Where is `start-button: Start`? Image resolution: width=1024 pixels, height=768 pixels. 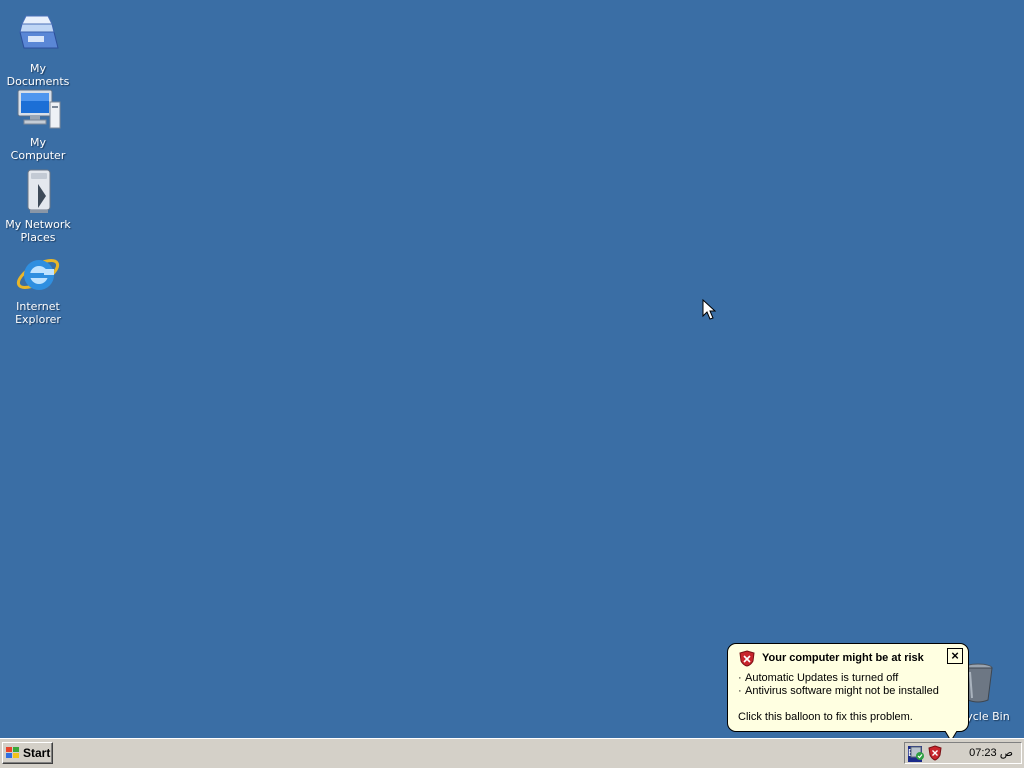
start-button: Start is located at coordinates (27, 753).